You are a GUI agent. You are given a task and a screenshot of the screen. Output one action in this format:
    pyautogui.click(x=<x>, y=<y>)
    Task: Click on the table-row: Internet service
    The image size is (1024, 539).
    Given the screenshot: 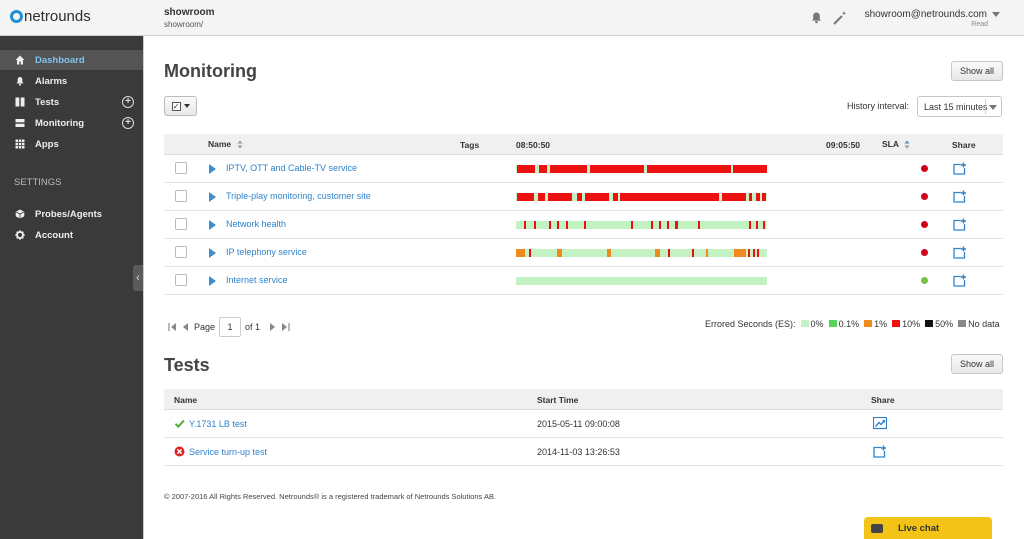 What is the action you would take?
    pyautogui.click(x=583, y=281)
    